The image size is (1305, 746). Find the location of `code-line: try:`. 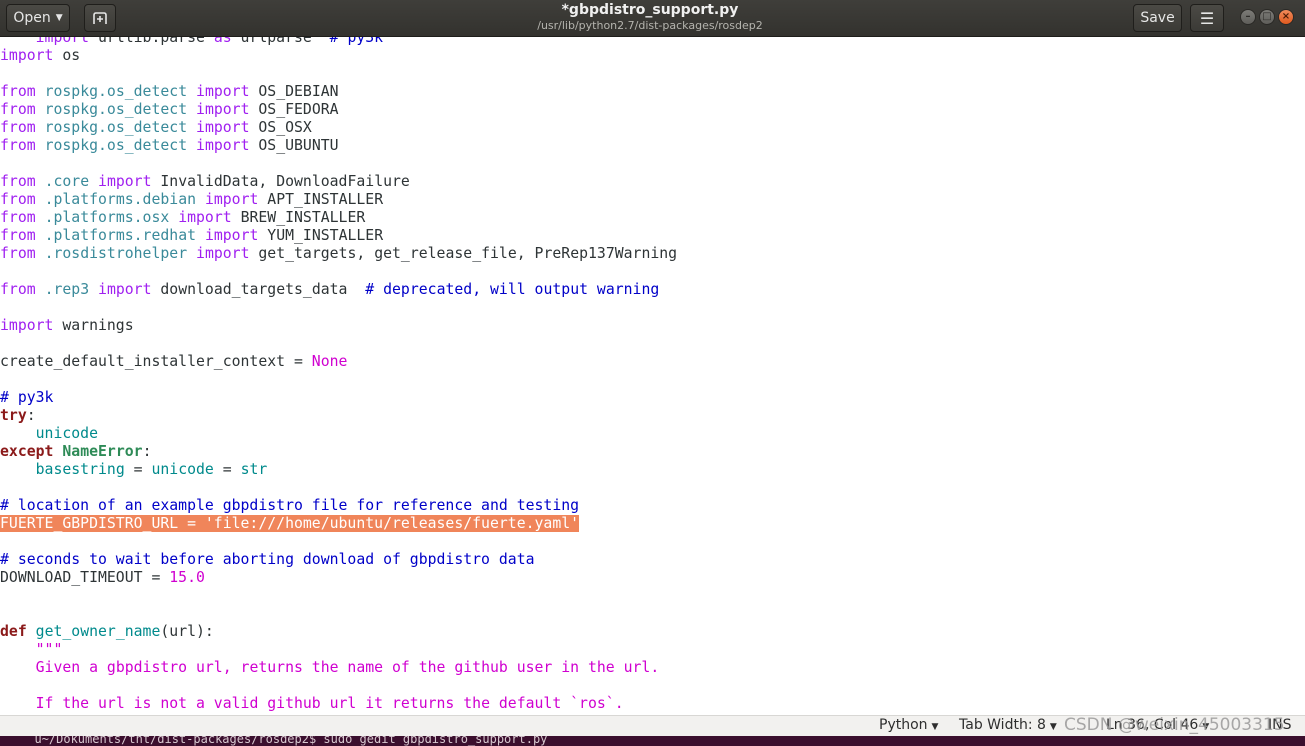

code-line: try: is located at coordinates (18, 416).